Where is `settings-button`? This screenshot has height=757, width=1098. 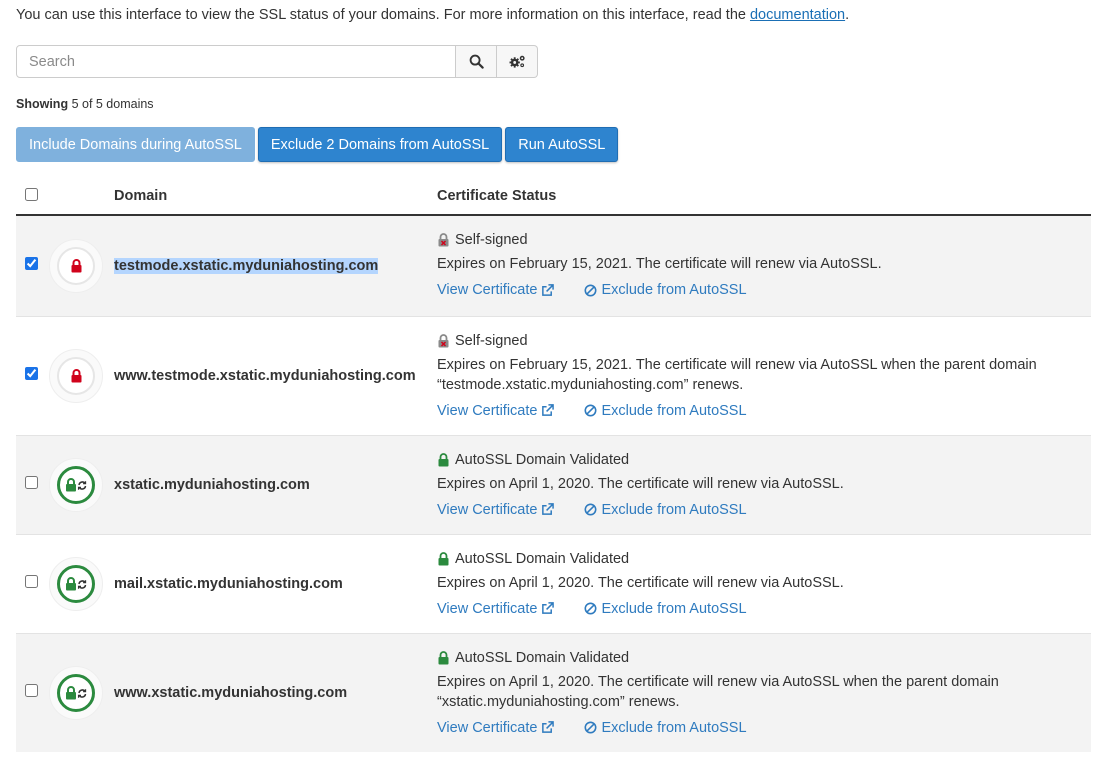
settings-button is located at coordinates (517, 61).